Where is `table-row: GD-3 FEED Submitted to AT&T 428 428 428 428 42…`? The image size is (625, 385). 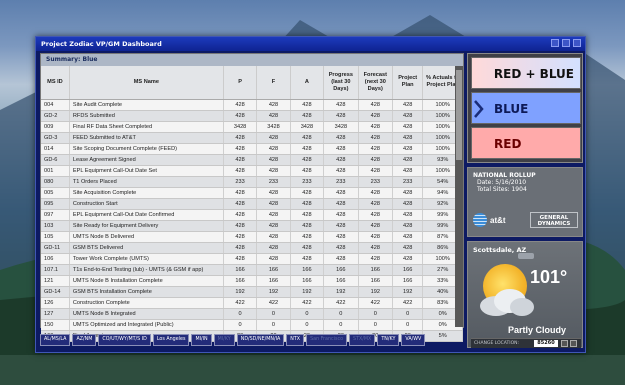
table-row: GD-3 FEED Submitted to AT&T 428 428 428 428 42… is located at coordinates (252, 138).